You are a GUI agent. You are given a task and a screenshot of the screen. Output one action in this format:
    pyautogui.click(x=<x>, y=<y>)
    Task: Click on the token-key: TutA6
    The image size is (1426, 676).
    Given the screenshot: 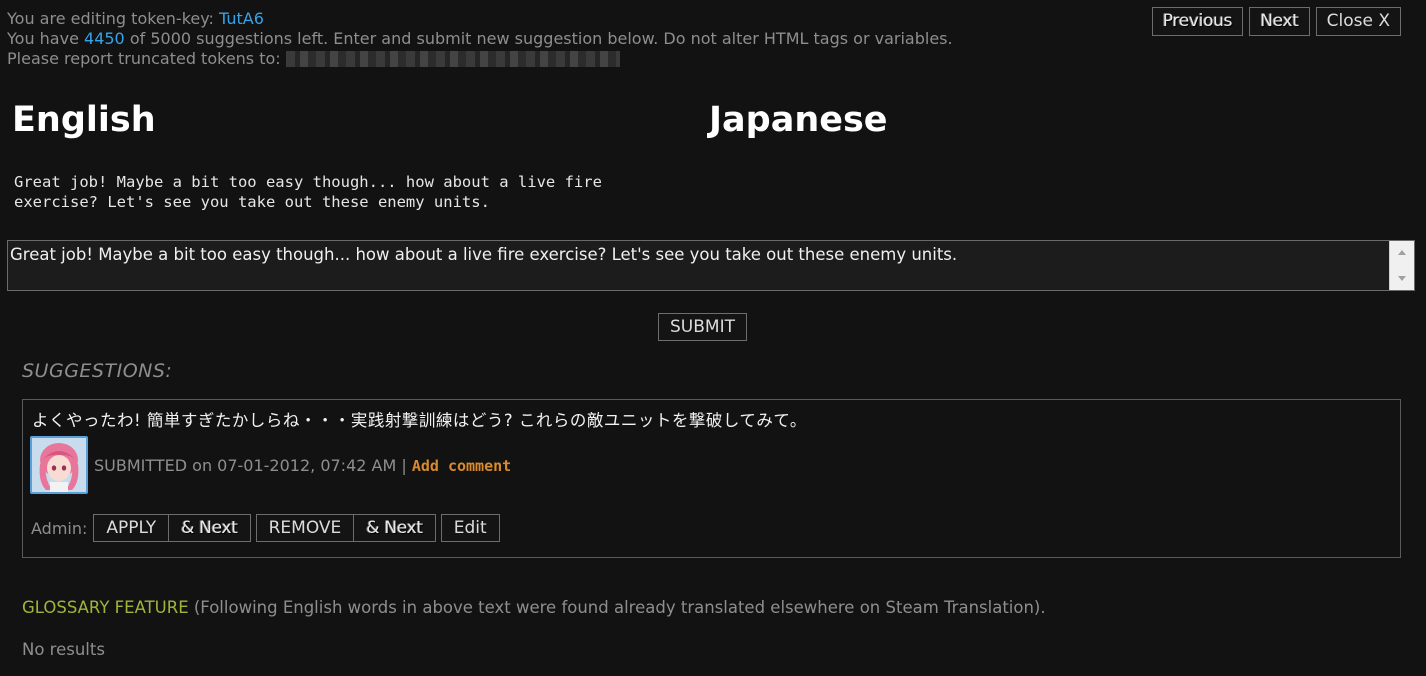 What is the action you would take?
    pyautogui.click(x=241, y=18)
    